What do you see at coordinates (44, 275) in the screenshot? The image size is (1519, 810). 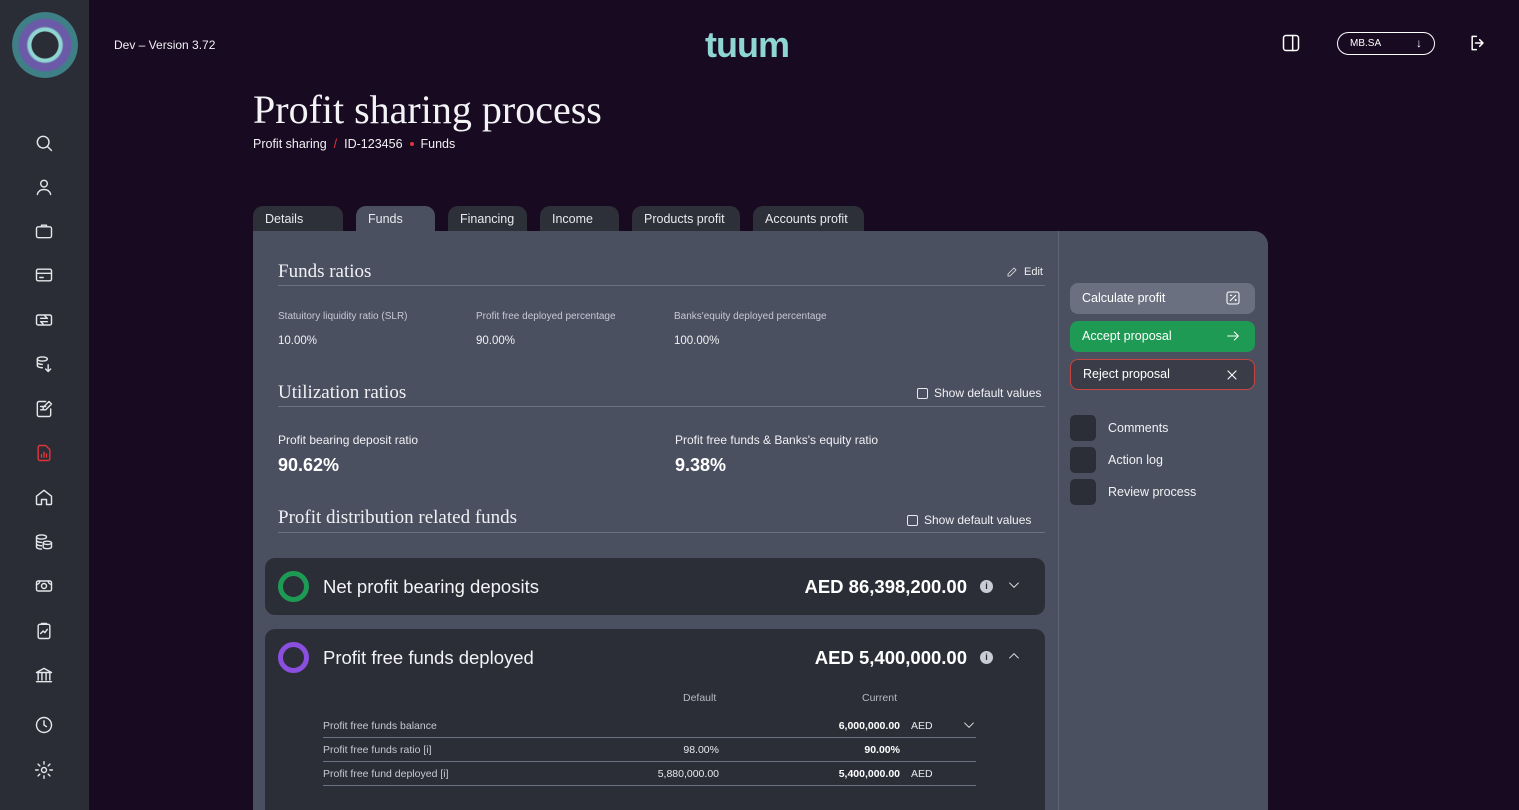 I see `card-icon` at bounding box center [44, 275].